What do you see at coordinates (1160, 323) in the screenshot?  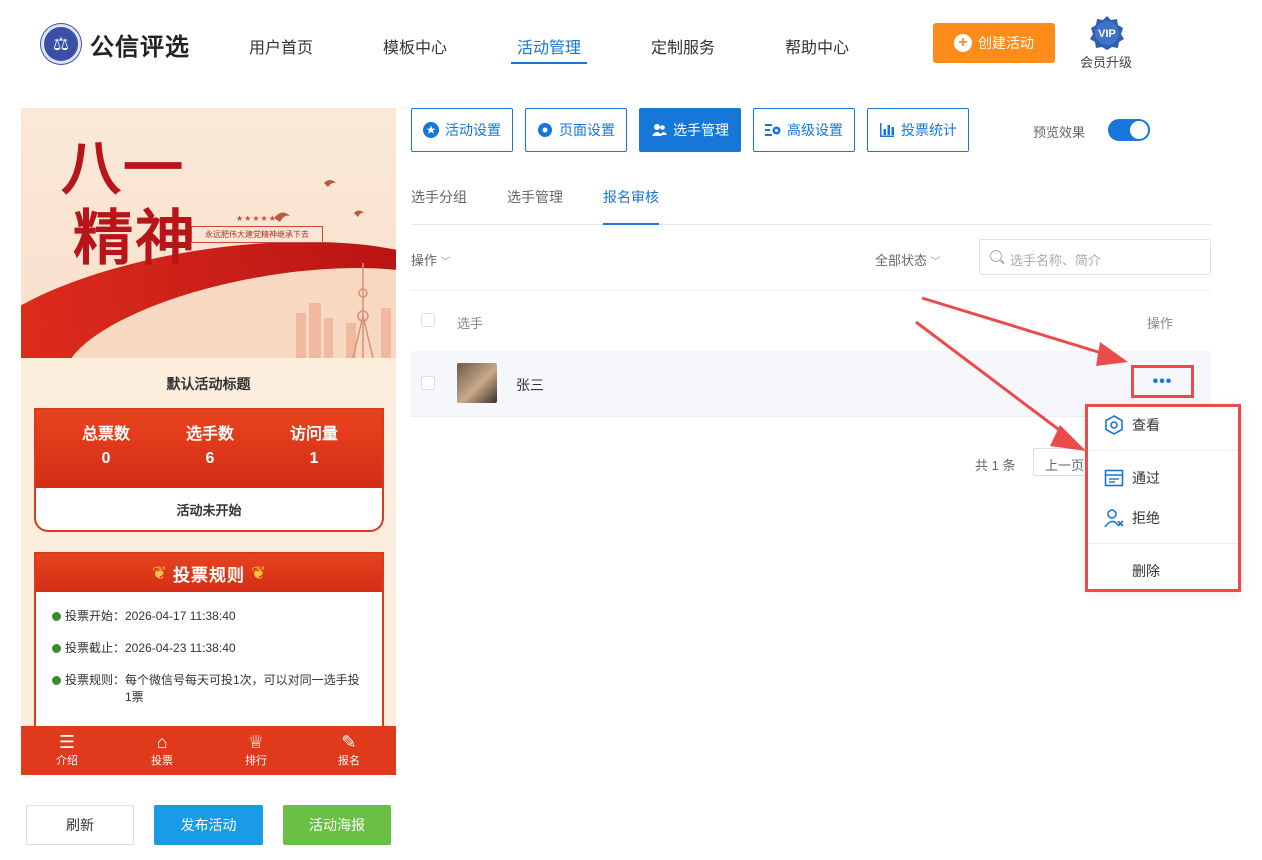 I see `column-action: 操作` at bounding box center [1160, 323].